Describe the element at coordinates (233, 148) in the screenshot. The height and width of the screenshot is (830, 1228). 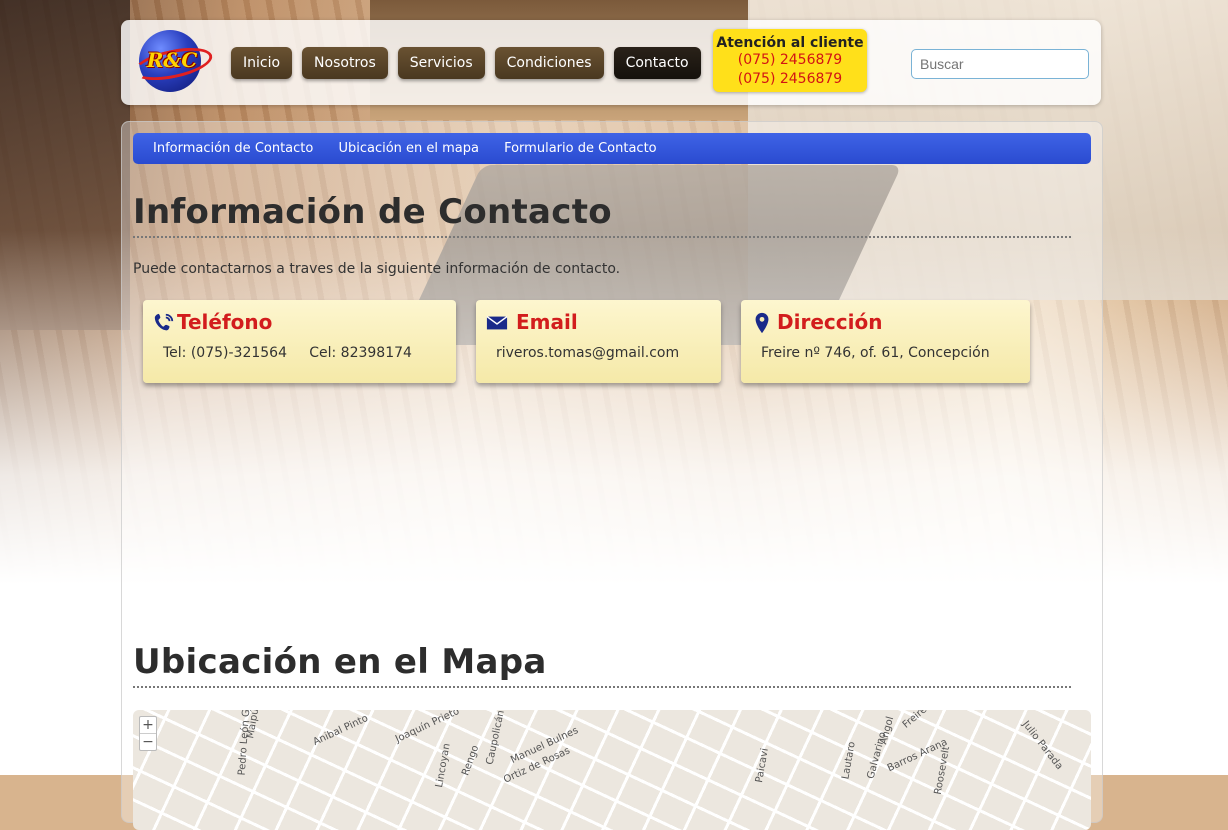
I see `subnav-contact-info: Información de Contacto` at that location.